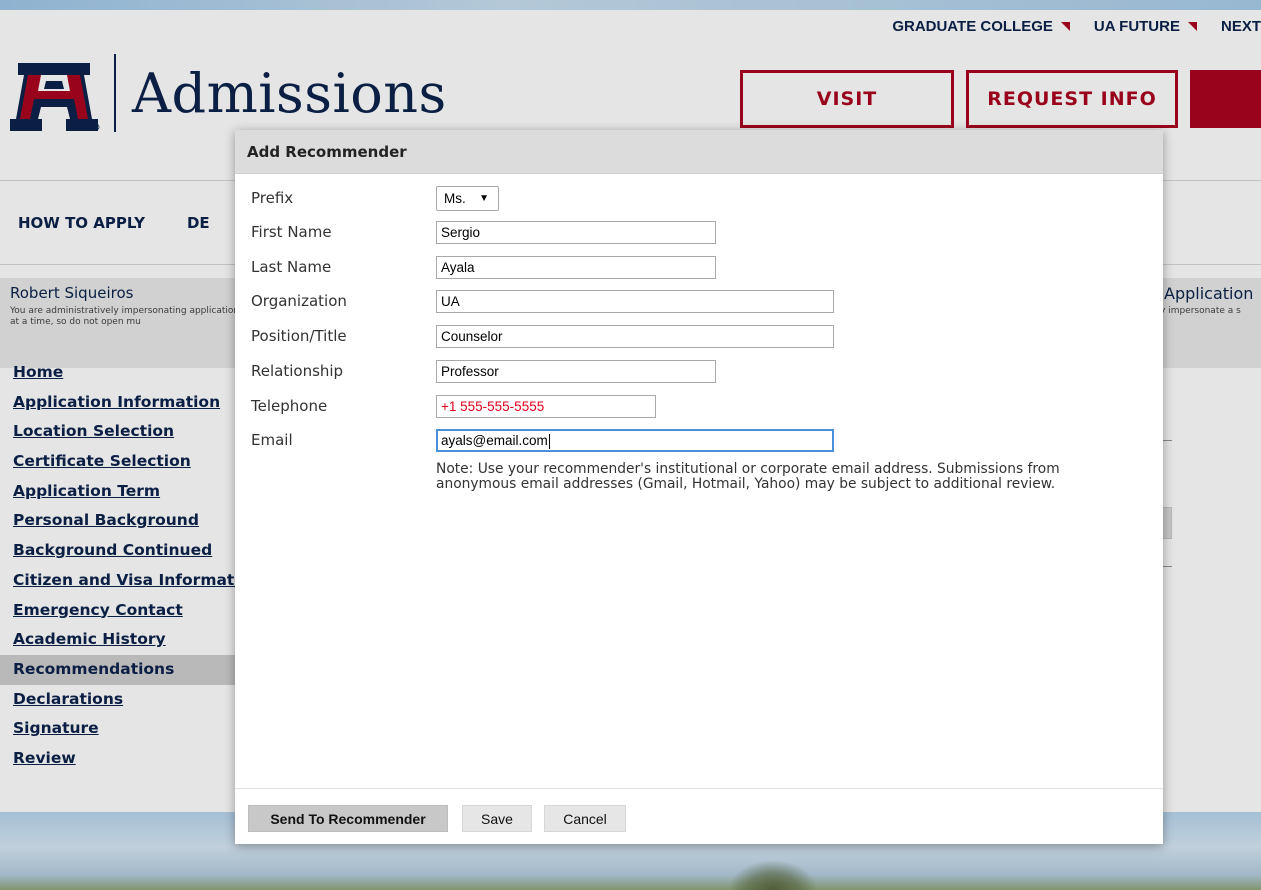 The width and height of the screenshot is (1261, 890). I want to click on organization-label: Organization, so click(299, 301).